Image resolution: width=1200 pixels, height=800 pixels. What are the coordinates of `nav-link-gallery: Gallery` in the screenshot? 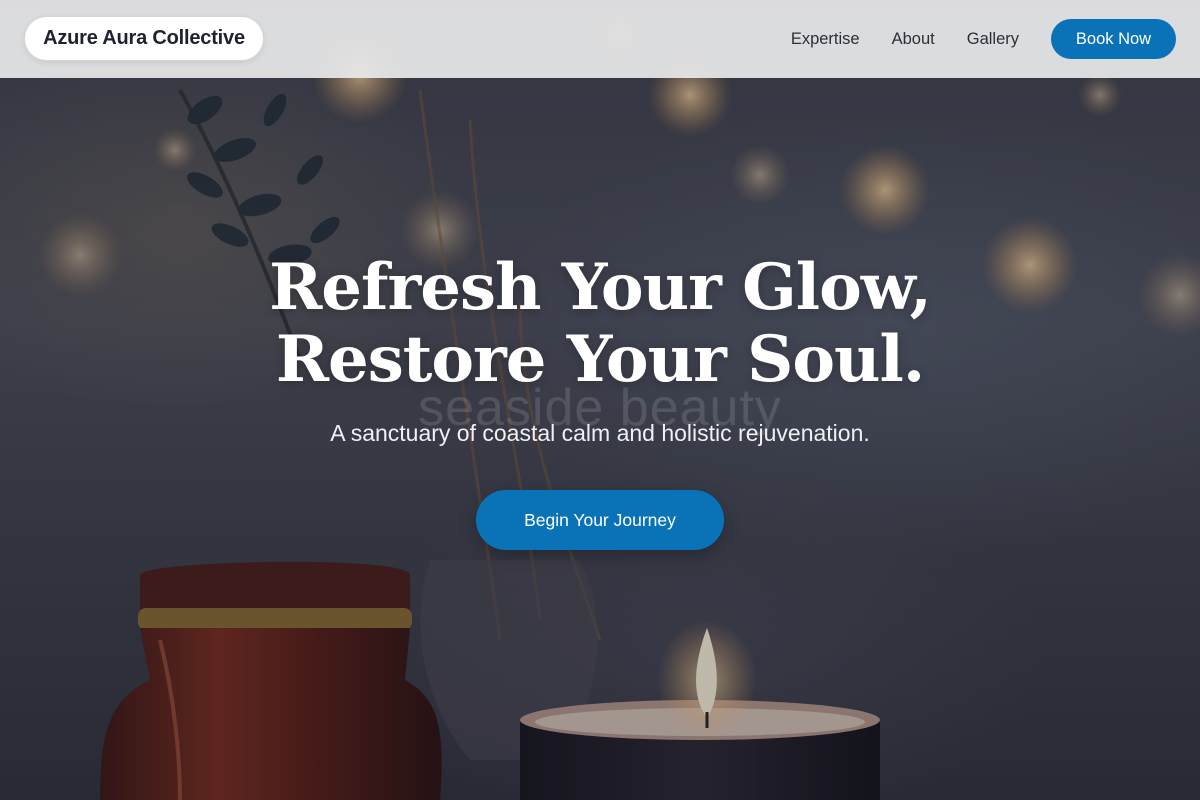 It's located at (993, 39).